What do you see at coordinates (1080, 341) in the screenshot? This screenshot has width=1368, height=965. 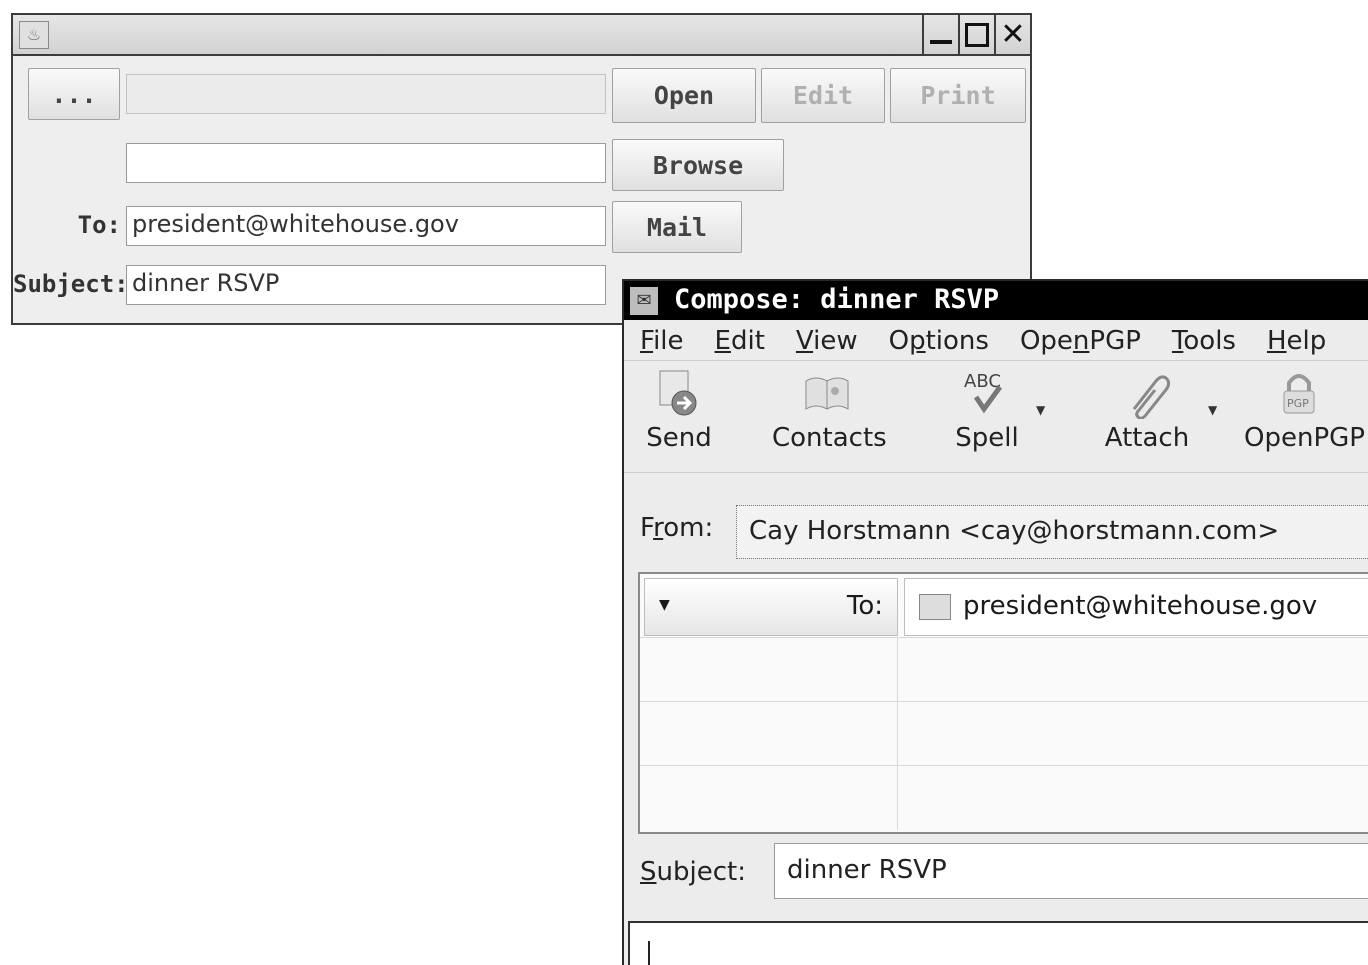 I see `menu-openpgp: OpenPGP` at bounding box center [1080, 341].